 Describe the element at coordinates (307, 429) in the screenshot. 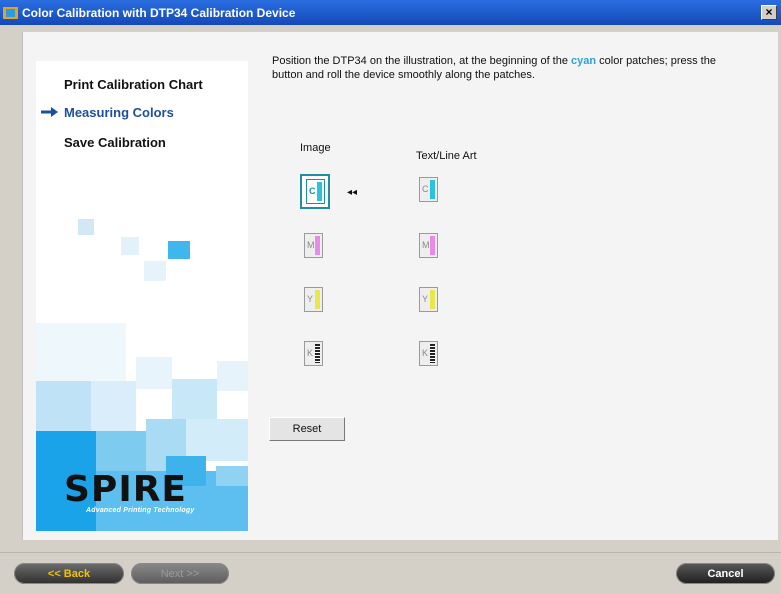

I see `reset-button: Reset` at that location.